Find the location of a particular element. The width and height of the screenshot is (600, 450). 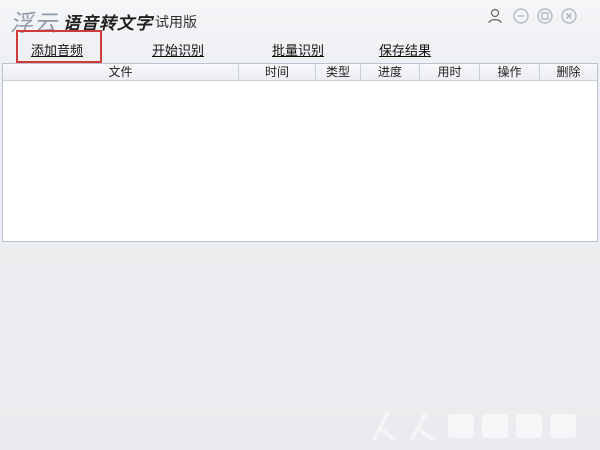

column-header-time: 时间 is located at coordinates (277, 72).